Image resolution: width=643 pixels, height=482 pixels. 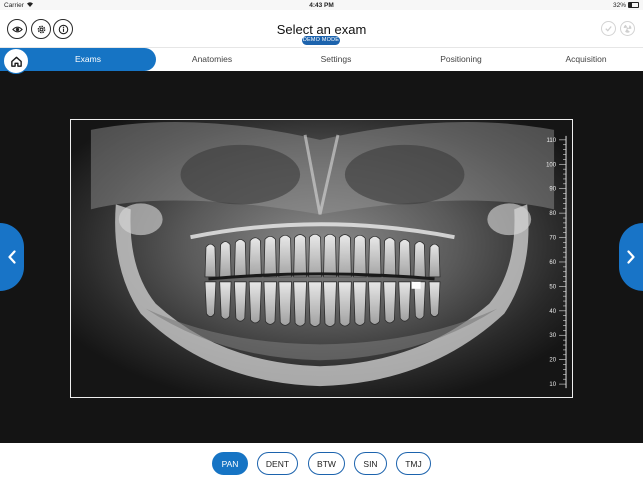 I want to click on previous-button, so click(x=12, y=257).